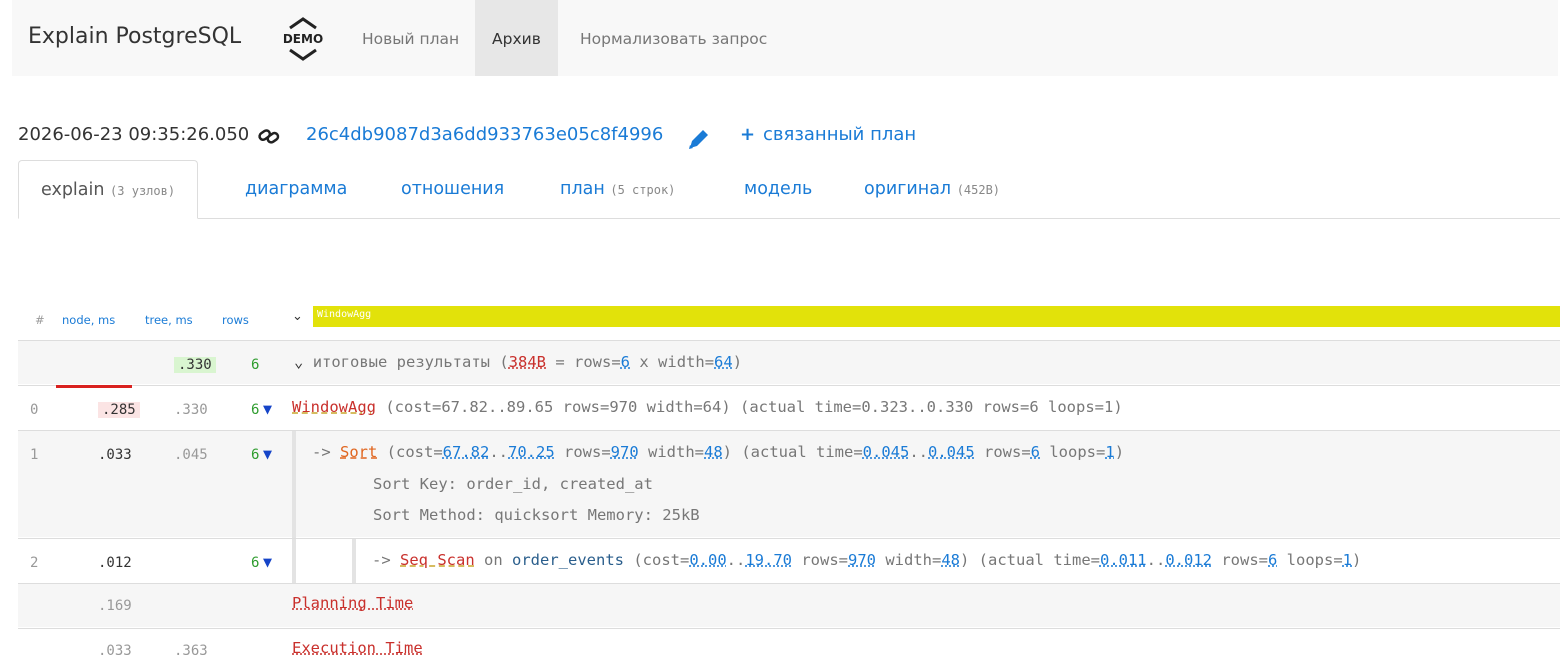 The height and width of the screenshot is (667, 1560). I want to click on highlight-bar-label: WindowAgg, so click(344, 314).